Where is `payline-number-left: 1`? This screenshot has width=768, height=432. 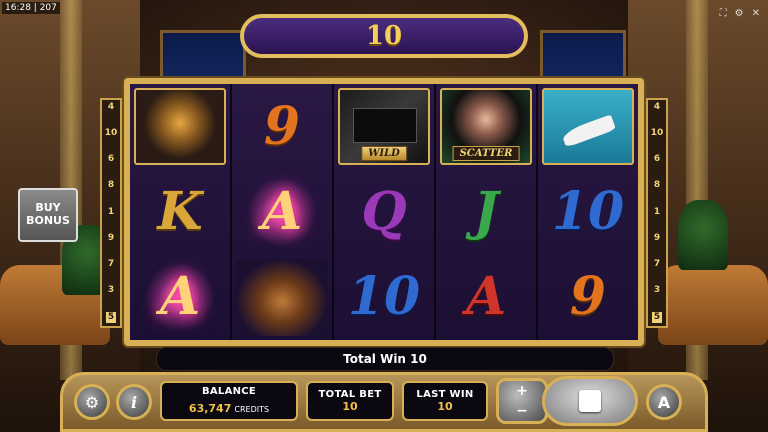 payline-number-left: 1 is located at coordinates (111, 211).